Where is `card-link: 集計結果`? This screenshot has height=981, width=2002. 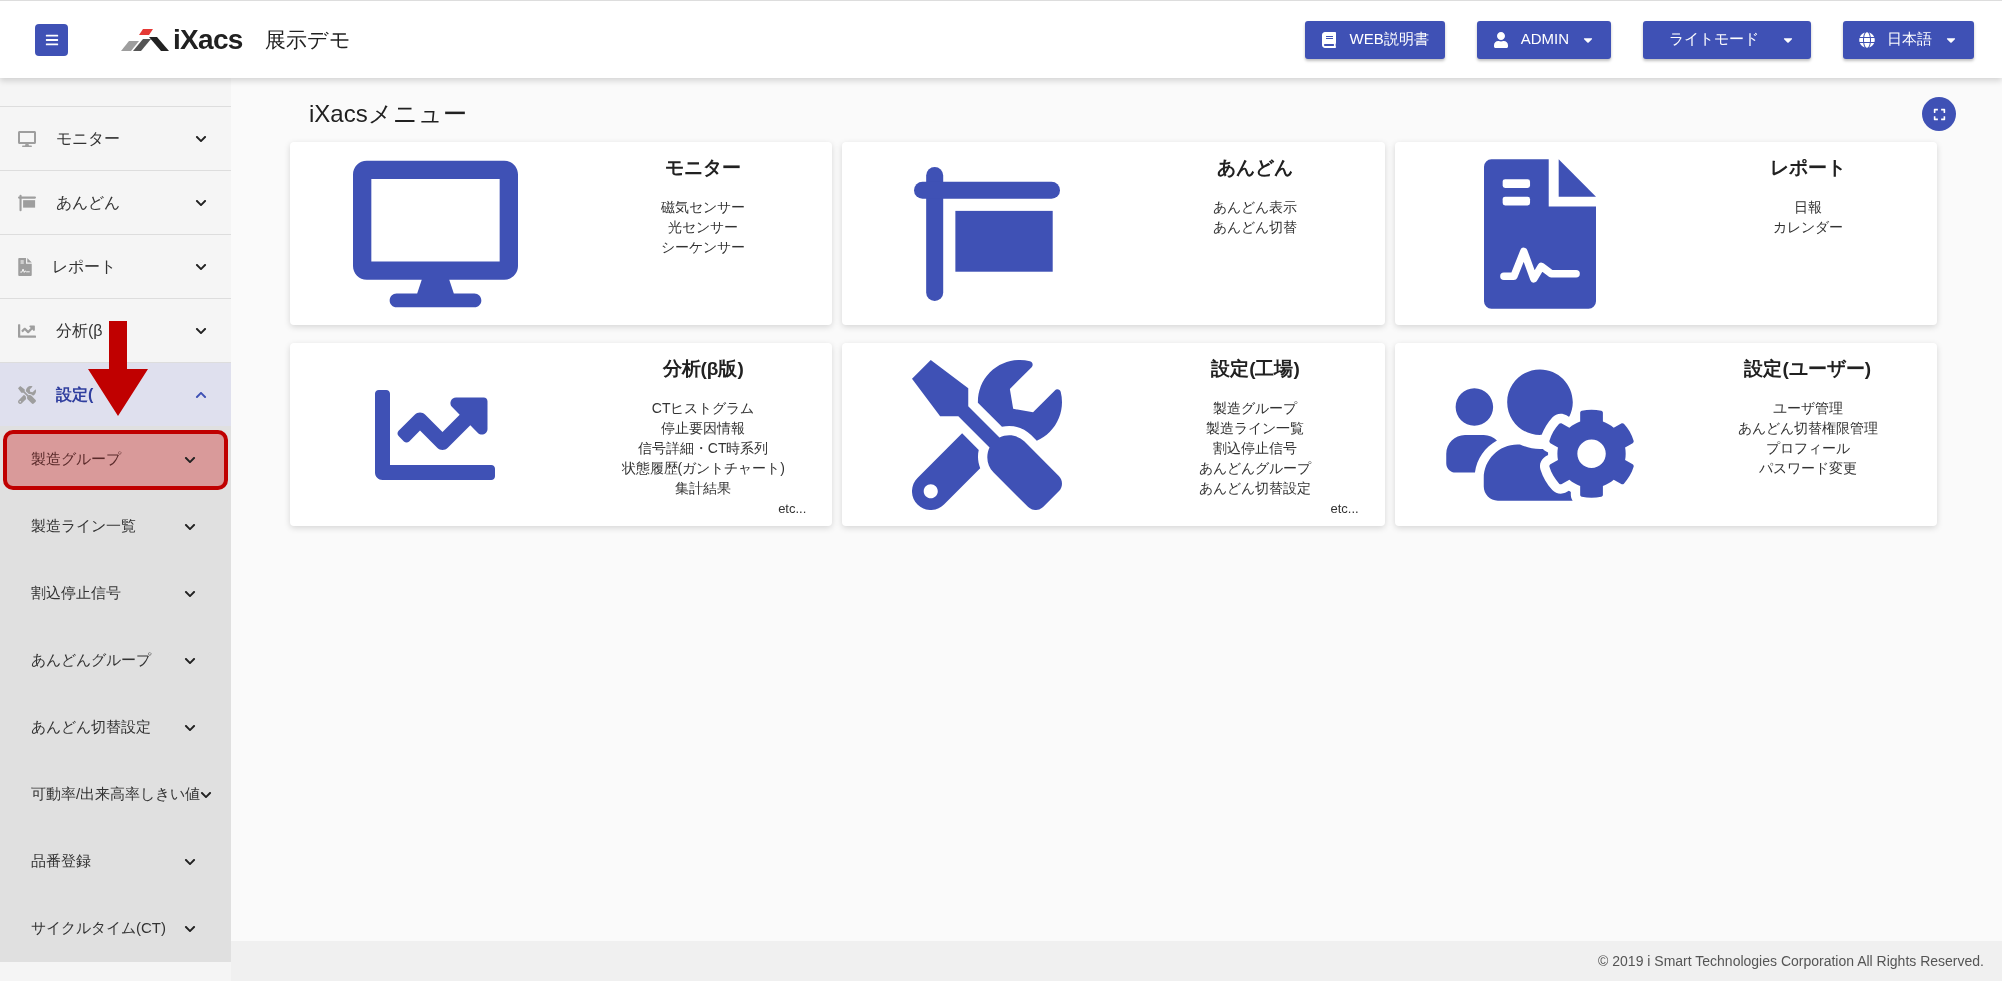 card-link: 集計結果 is located at coordinates (703, 487).